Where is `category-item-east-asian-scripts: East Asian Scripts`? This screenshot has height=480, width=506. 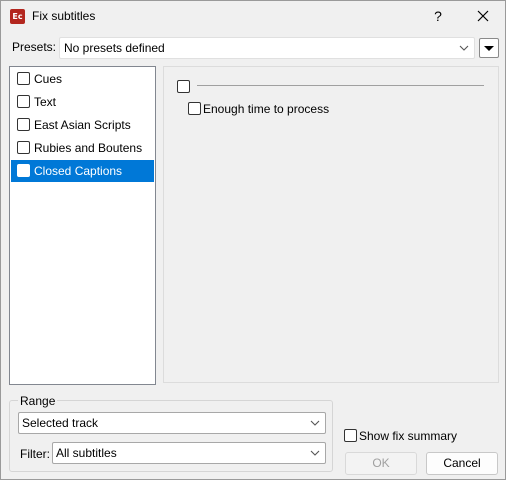 category-item-east-asian-scripts: East Asian Scripts is located at coordinates (82, 125).